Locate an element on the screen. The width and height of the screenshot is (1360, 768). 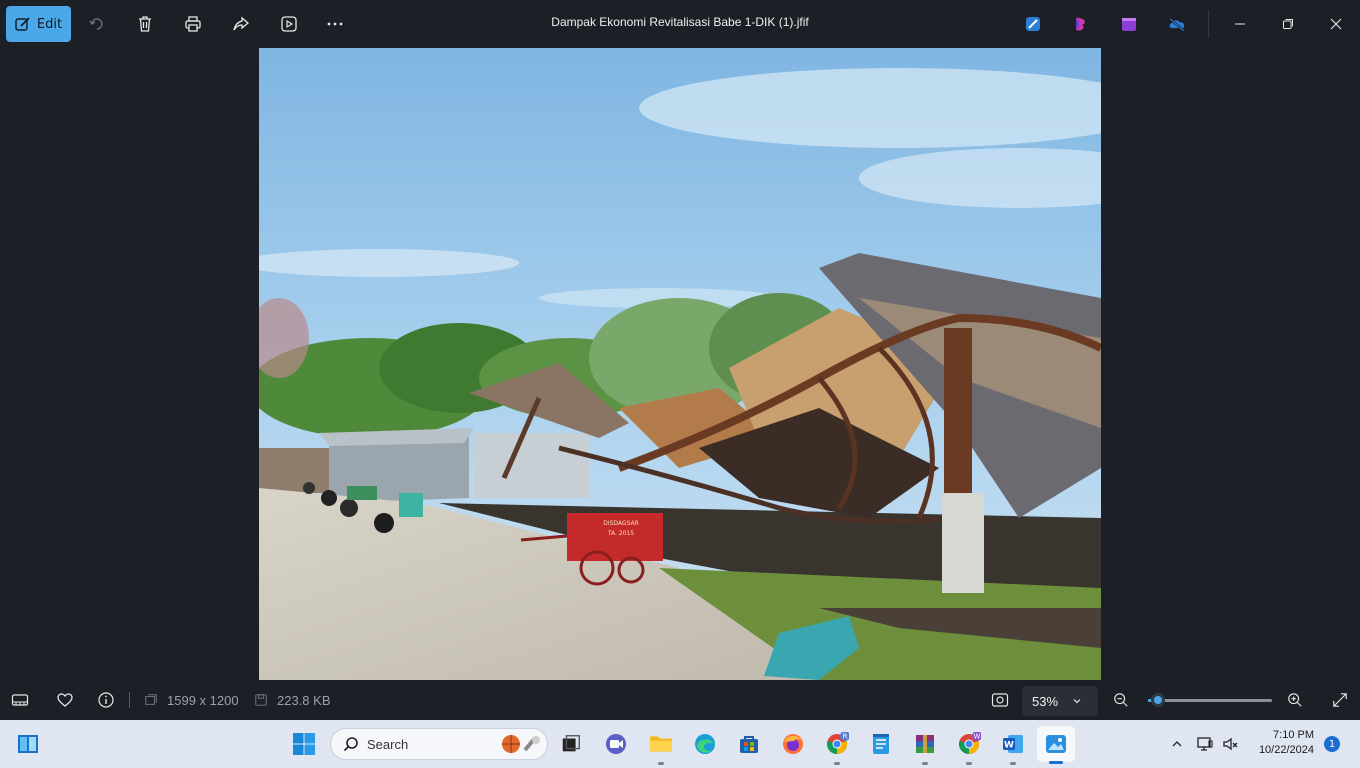
notepad-button is located at coordinates (881, 744).